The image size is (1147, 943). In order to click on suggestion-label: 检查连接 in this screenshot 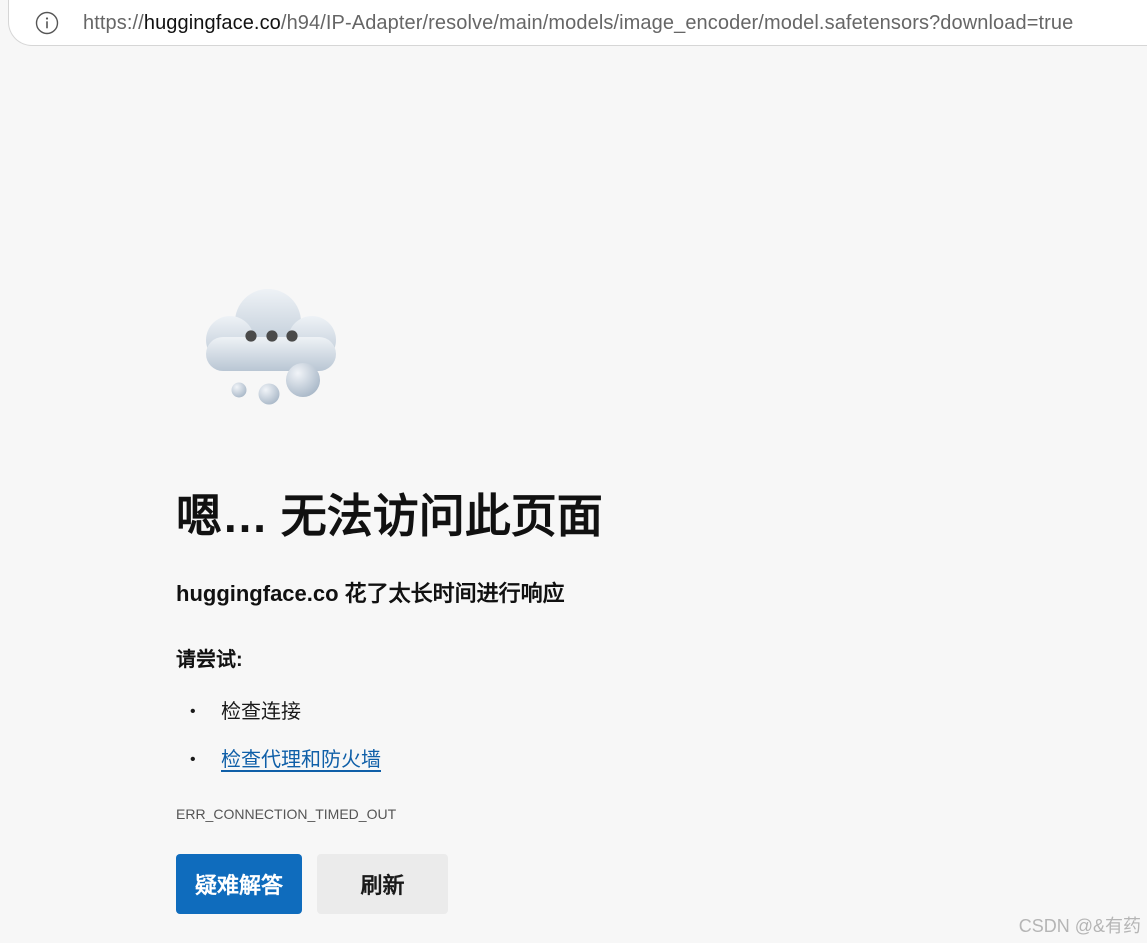, I will do `click(261, 712)`.